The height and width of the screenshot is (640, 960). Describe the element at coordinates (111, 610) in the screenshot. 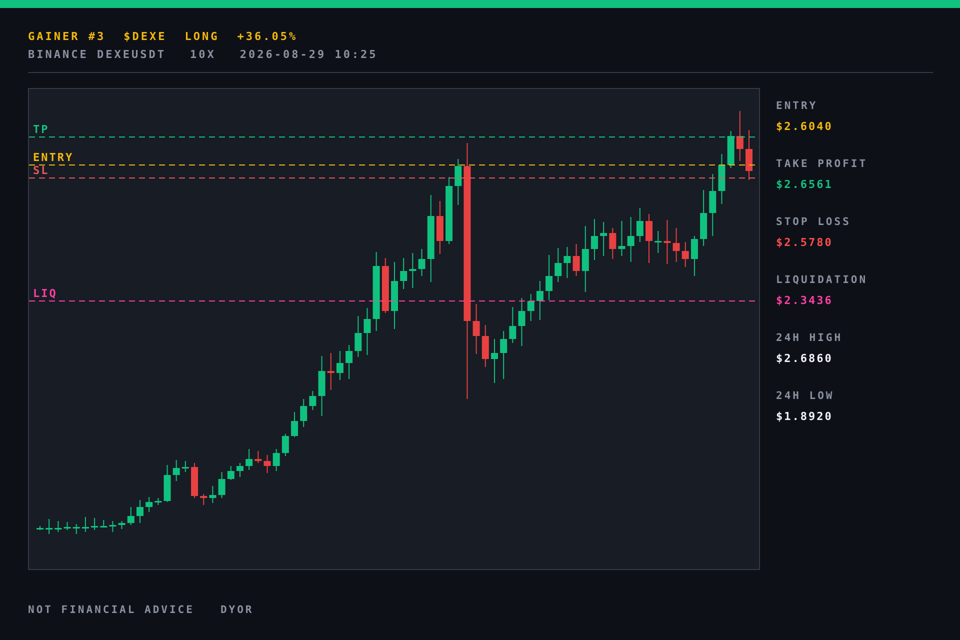

I see `footer-text: NOT FINANCIAL ADVICE` at that location.